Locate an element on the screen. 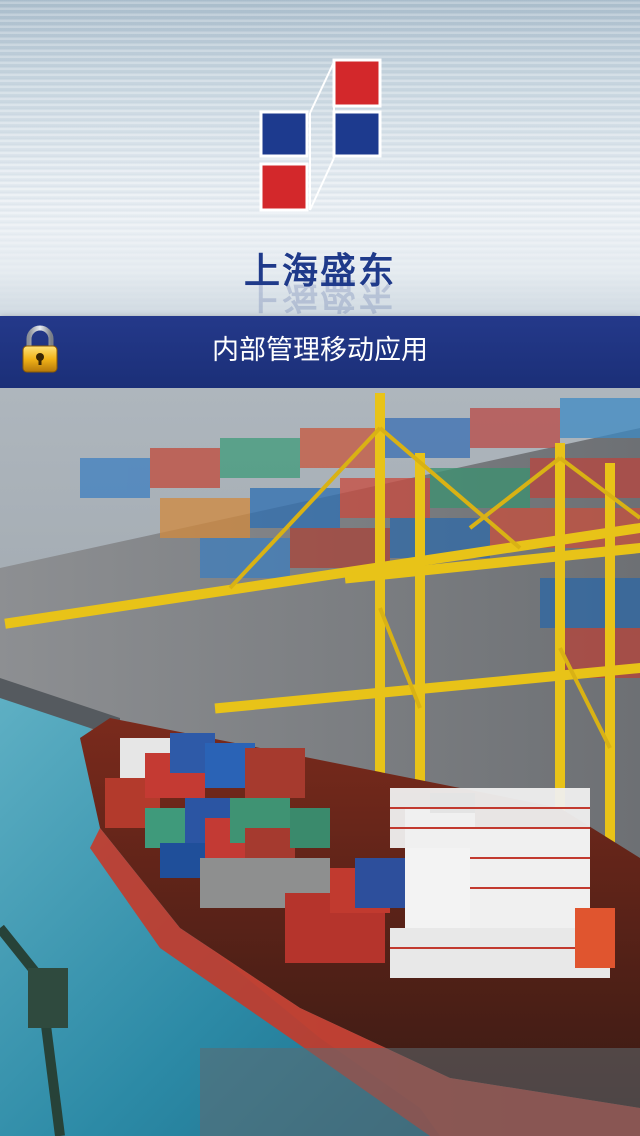 The height and width of the screenshot is (1136, 640). banner-title: 内部管理移动应用 is located at coordinates (320, 350).